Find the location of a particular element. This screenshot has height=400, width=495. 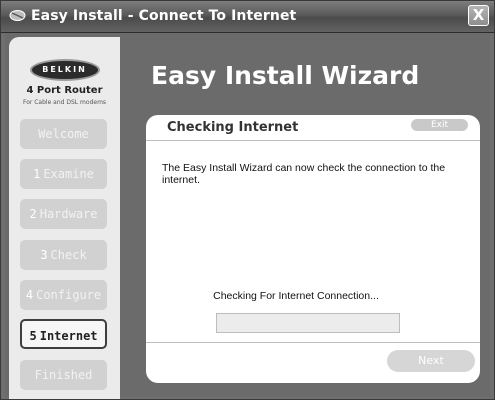

step-internet: 5 Internet is located at coordinates (63, 334).